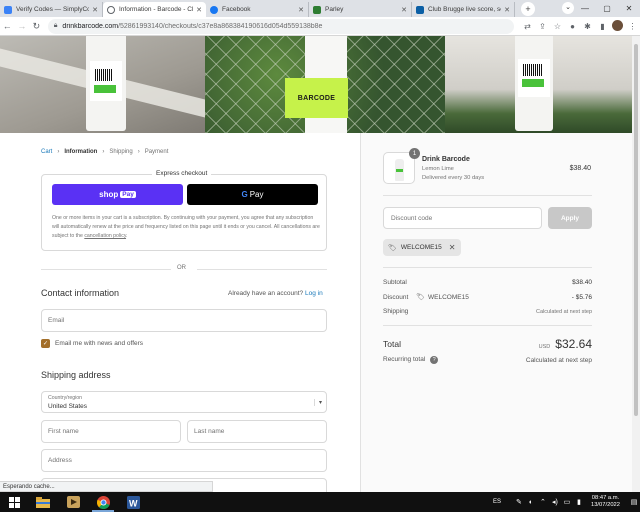 The width and height of the screenshot is (640, 512). I want to click on google-pay-label: Pay, so click(256, 194).